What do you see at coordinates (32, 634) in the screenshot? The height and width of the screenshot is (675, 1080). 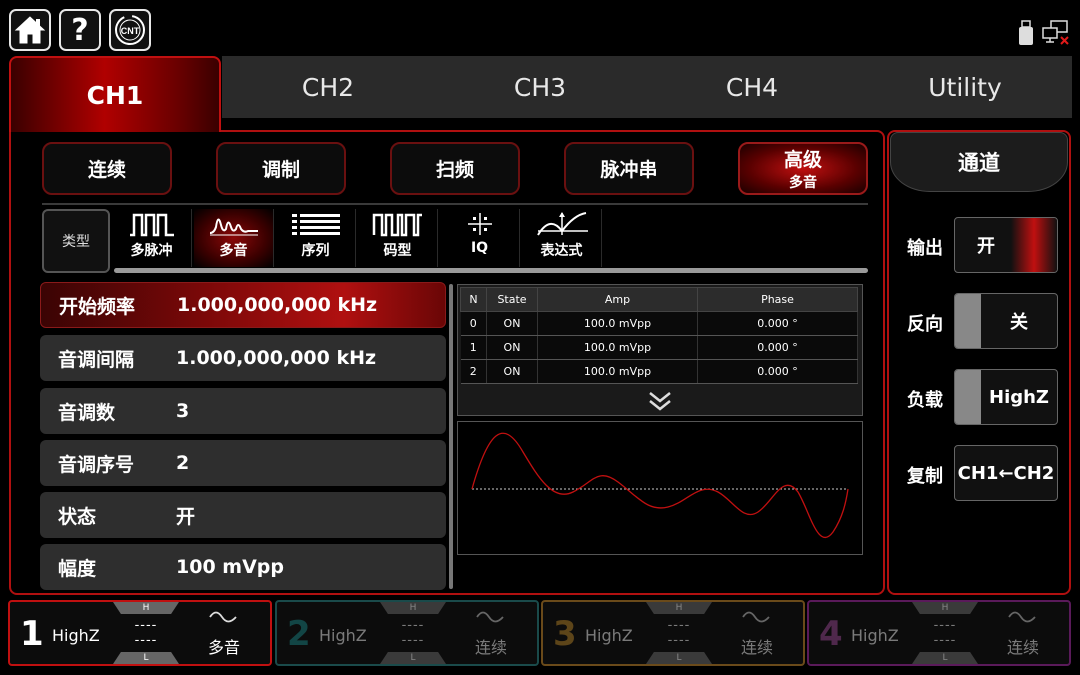 I see `channel-number: 1` at bounding box center [32, 634].